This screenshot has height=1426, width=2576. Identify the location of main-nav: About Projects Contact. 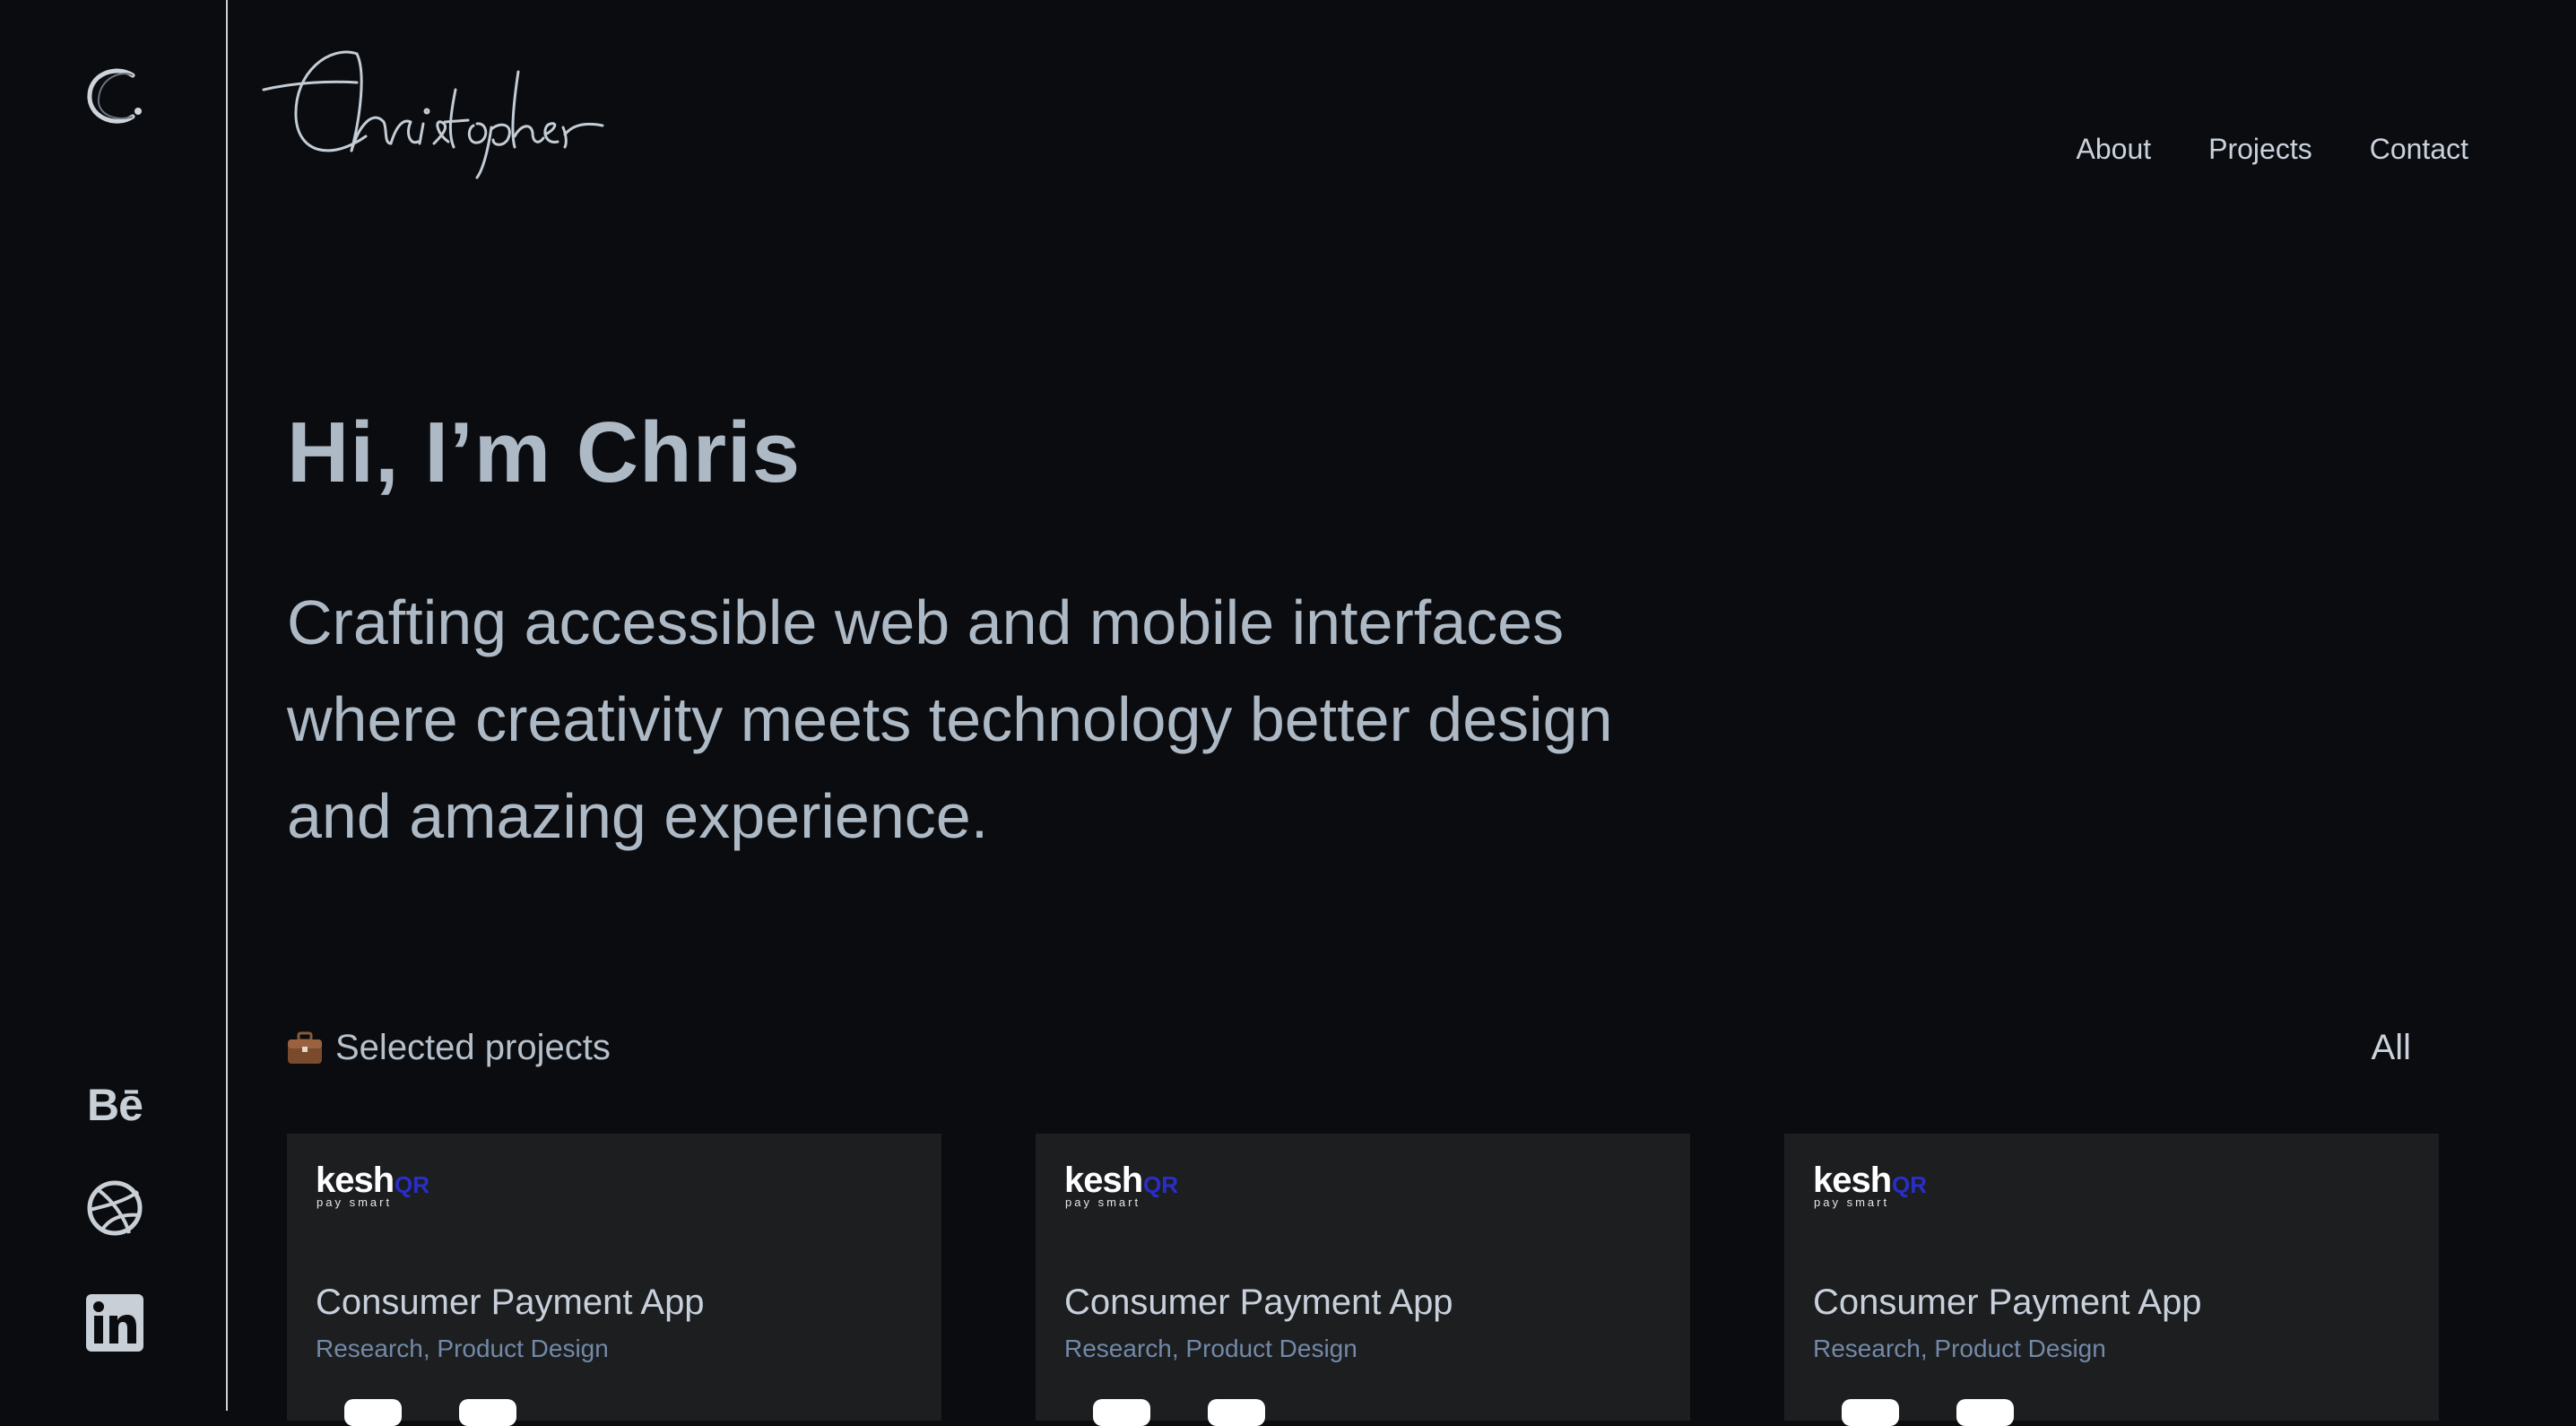
(2273, 149).